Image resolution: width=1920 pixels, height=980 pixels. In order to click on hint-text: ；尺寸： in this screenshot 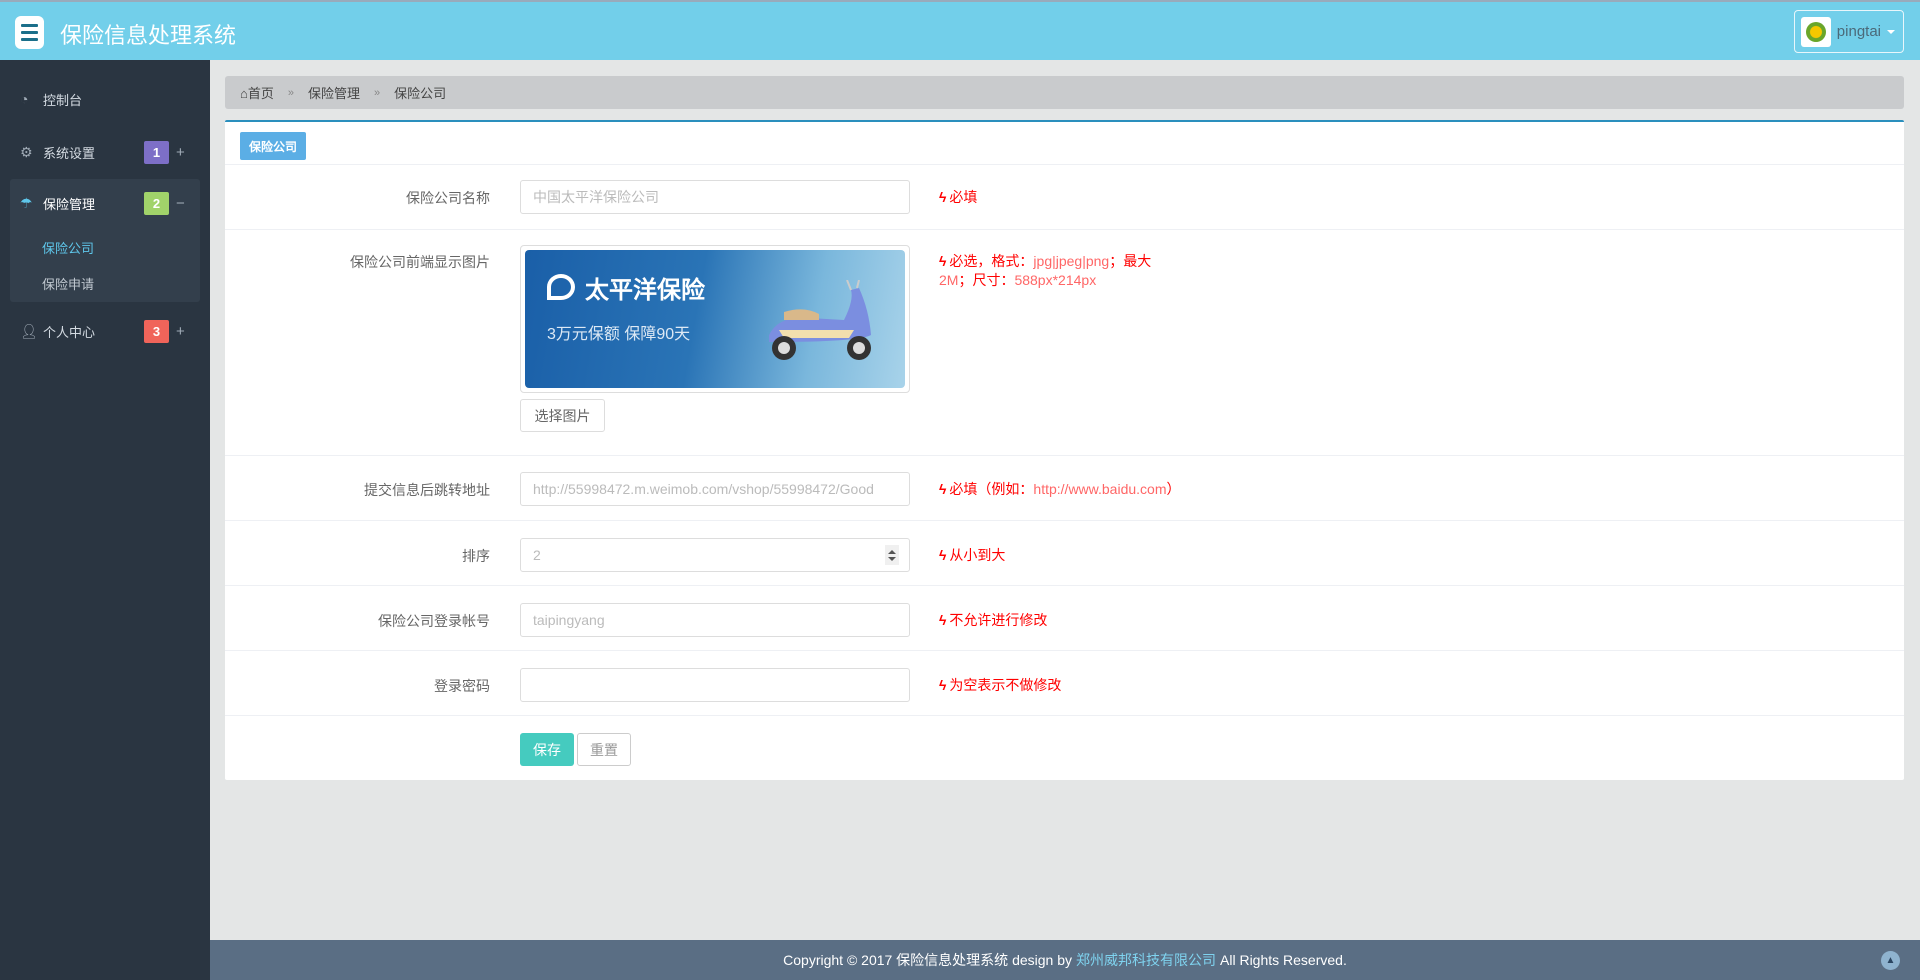, I will do `click(986, 280)`.